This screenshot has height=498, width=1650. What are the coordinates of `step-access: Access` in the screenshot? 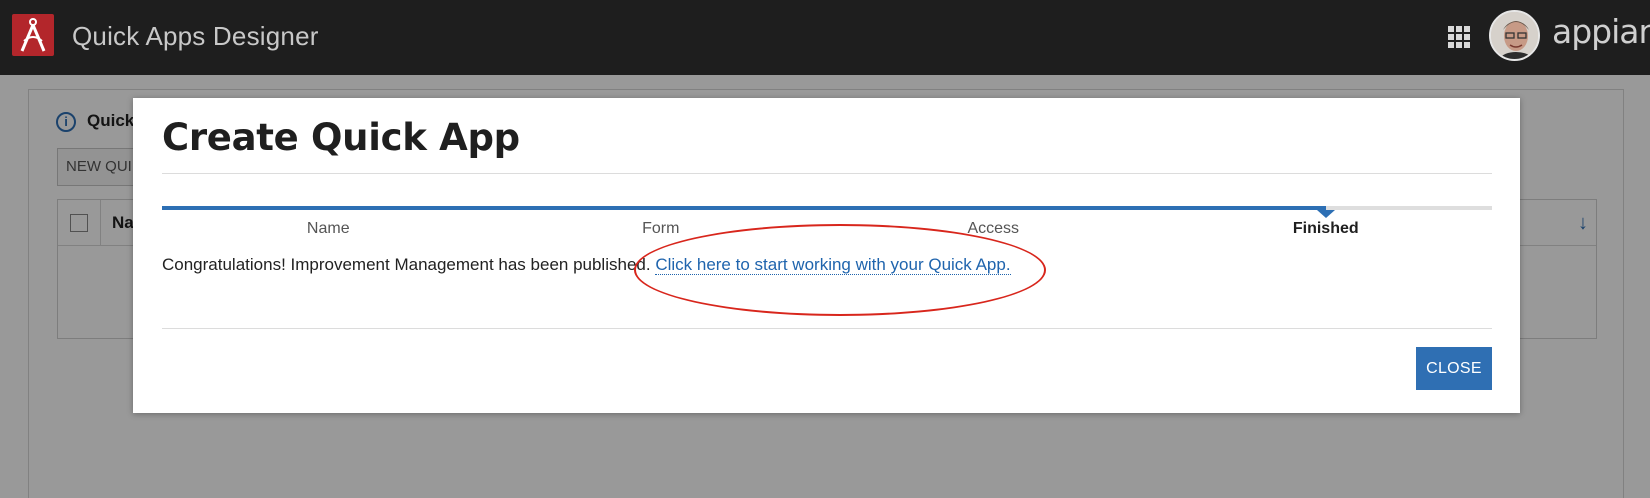 It's located at (993, 228).